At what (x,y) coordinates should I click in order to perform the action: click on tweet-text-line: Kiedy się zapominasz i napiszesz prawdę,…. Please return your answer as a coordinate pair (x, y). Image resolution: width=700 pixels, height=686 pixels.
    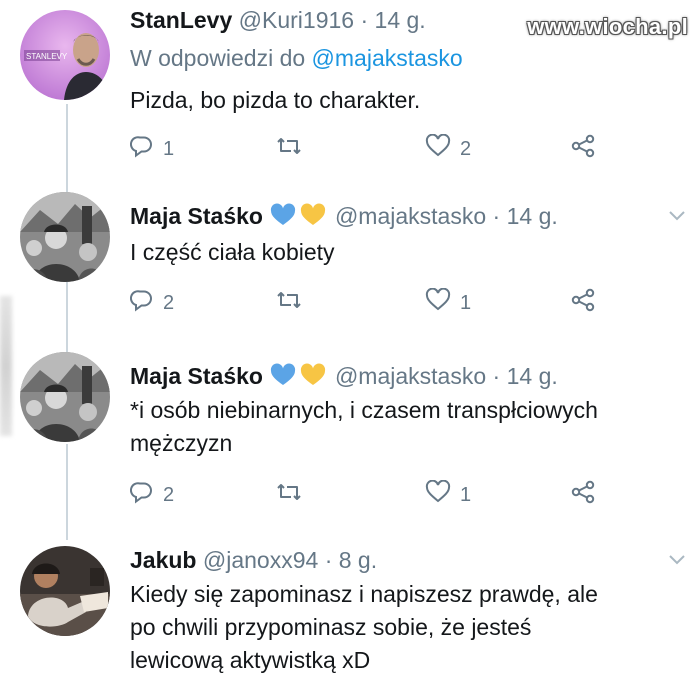
    Looking at the image, I should click on (364, 594).